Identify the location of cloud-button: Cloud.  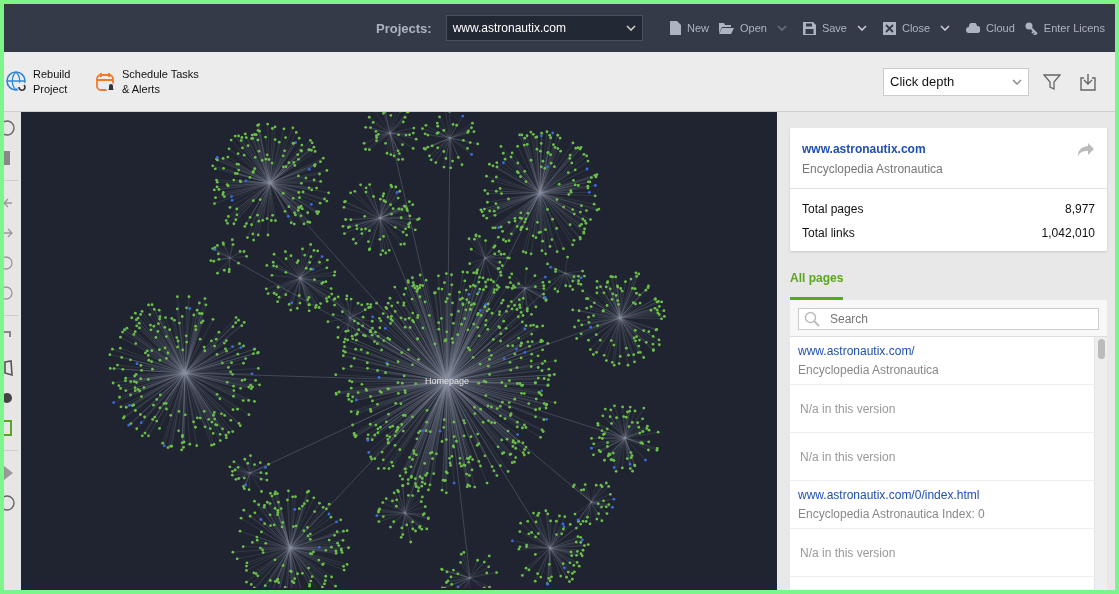
(990, 28).